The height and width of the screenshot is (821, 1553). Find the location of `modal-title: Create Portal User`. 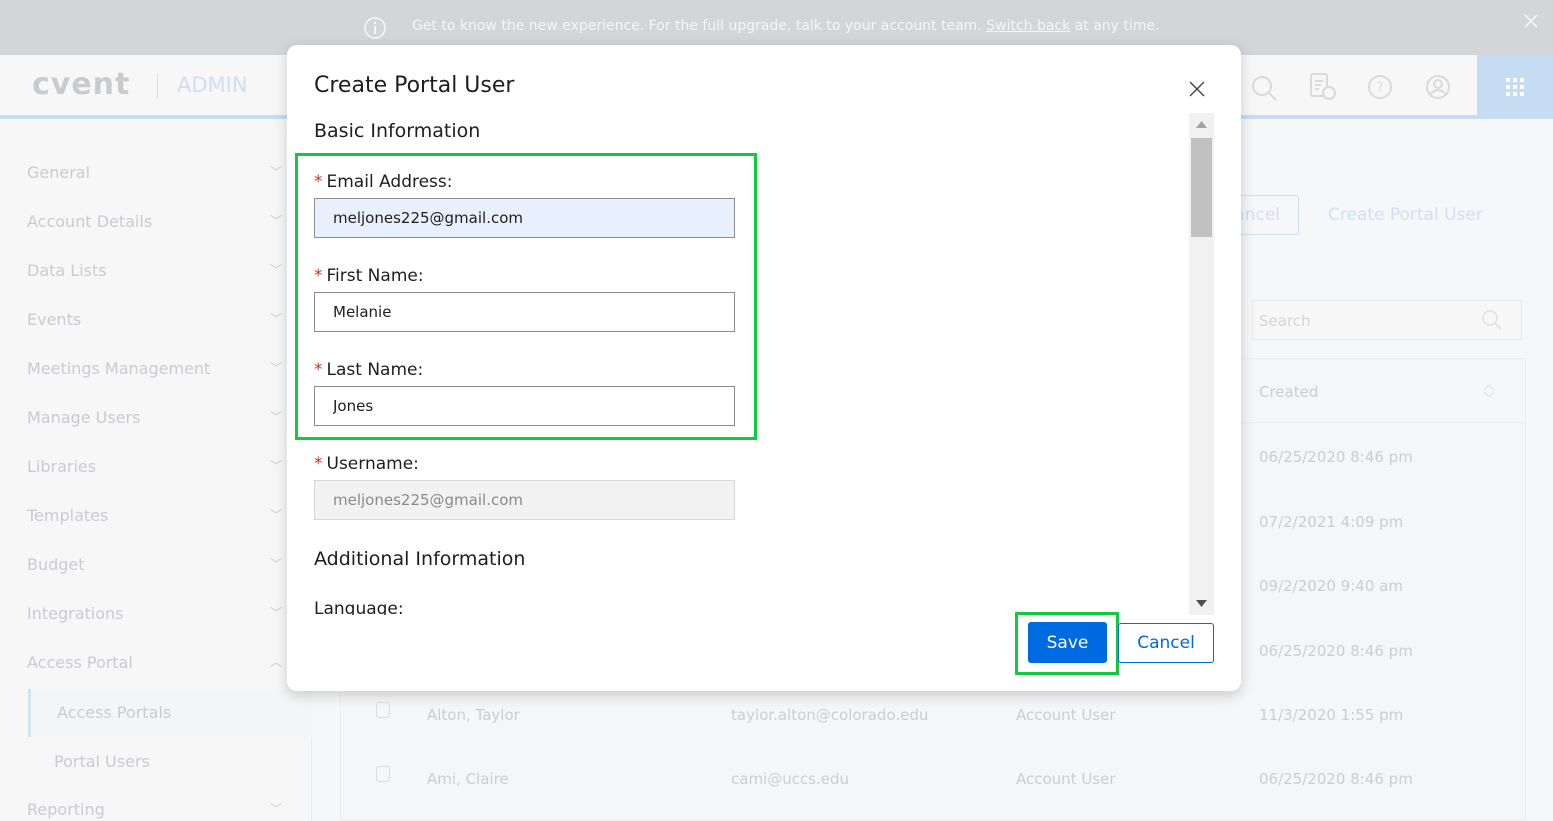

modal-title: Create Portal User is located at coordinates (414, 85).